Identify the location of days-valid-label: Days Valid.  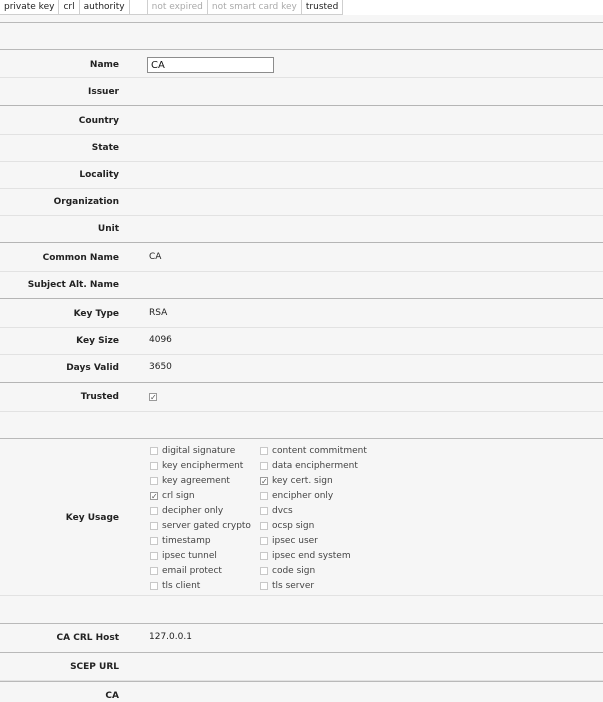
(92, 368).